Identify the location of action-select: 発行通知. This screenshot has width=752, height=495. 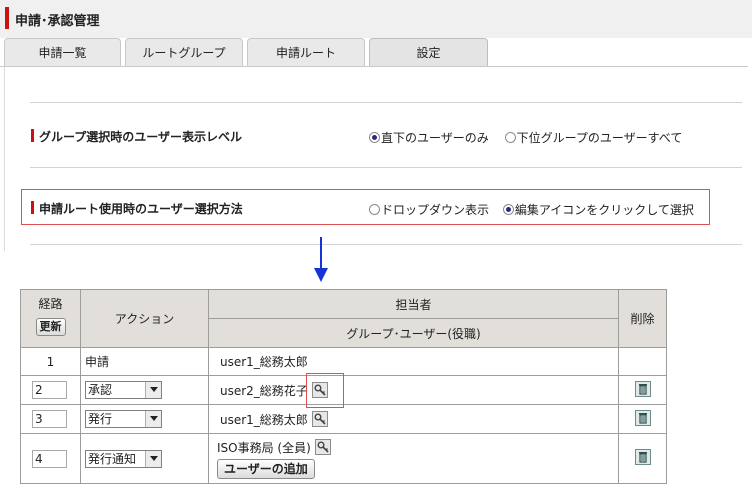
(123, 458).